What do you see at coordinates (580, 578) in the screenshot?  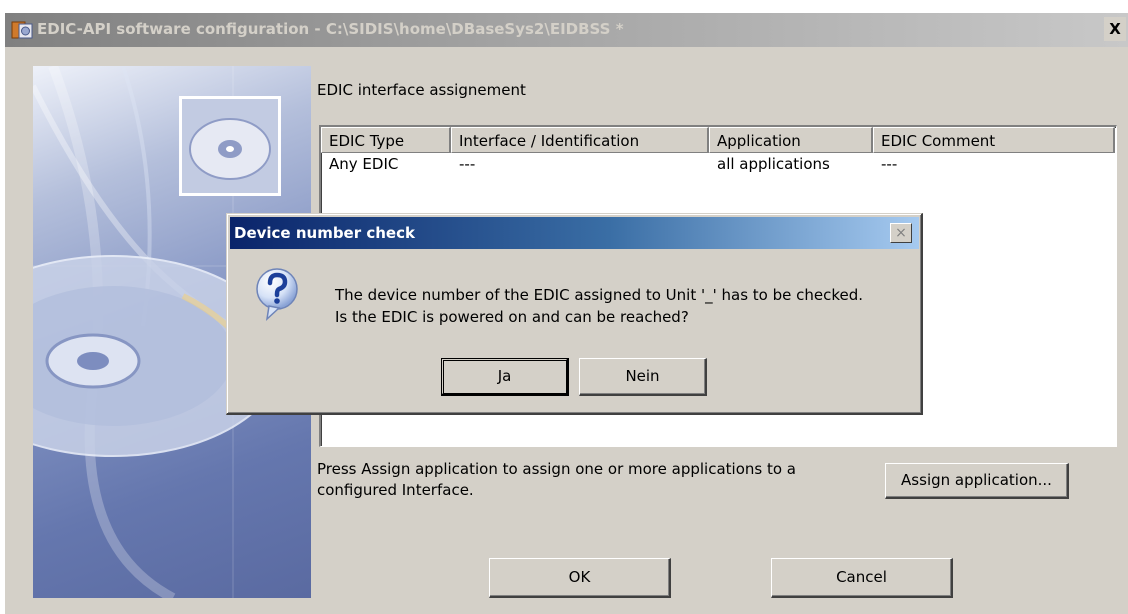 I see `ok-button: OK` at bounding box center [580, 578].